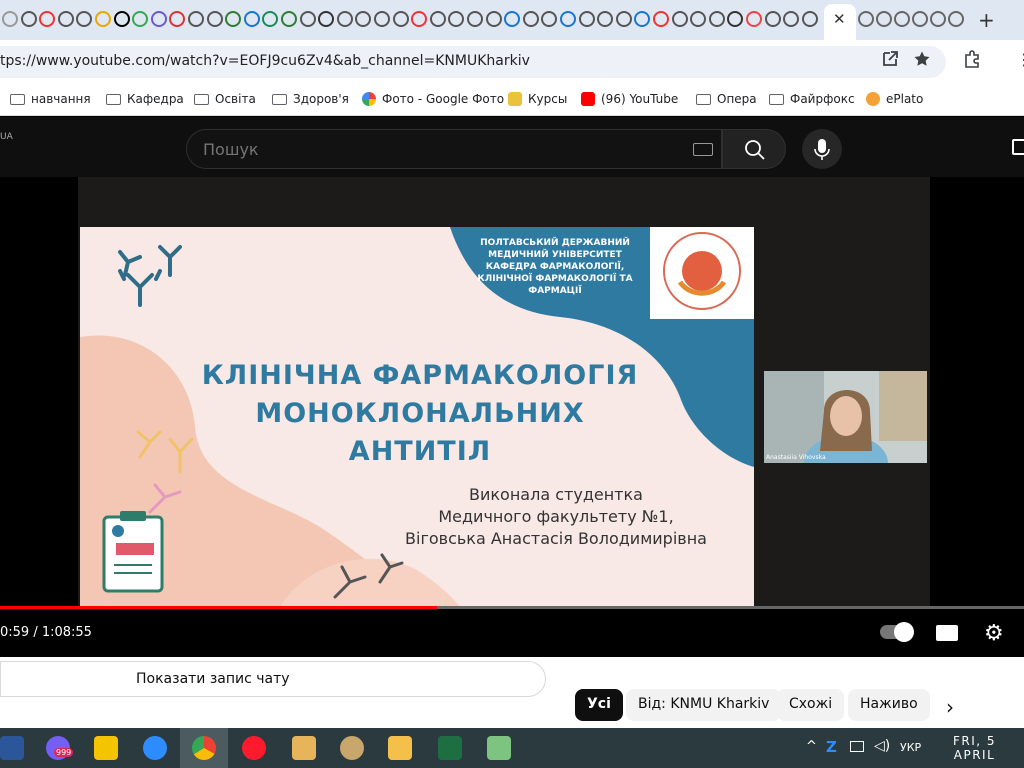 Image resolution: width=1024 pixels, height=768 pixels. What do you see at coordinates (512, 607) in the screenshot?
I see `progress-bar` at bounding box center [512, 607].